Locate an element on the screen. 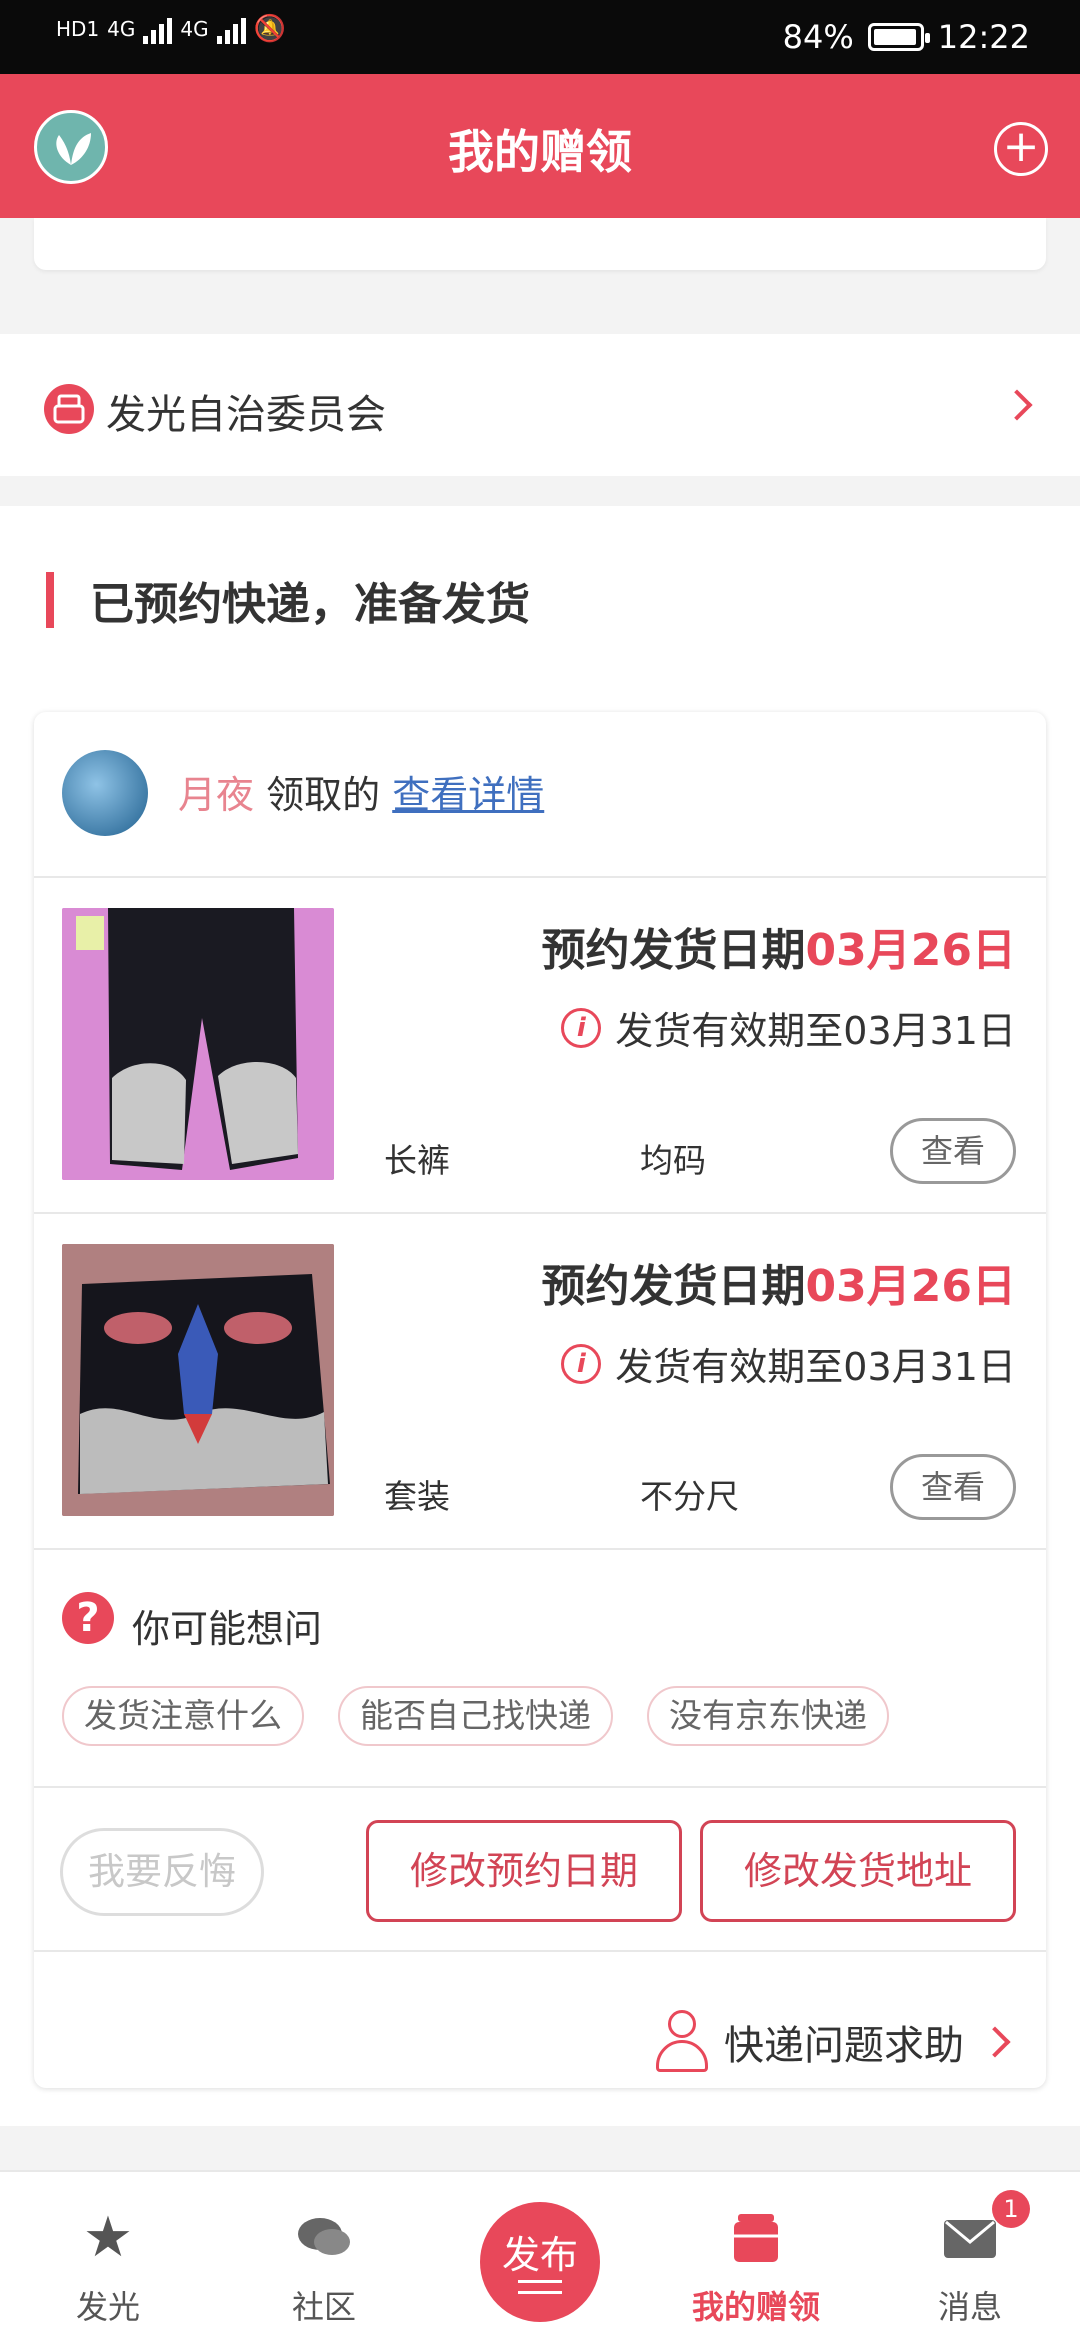 This screenshot has height=2340, width=1080. chat-bubble-svg is located at coordinates (324, 2236).